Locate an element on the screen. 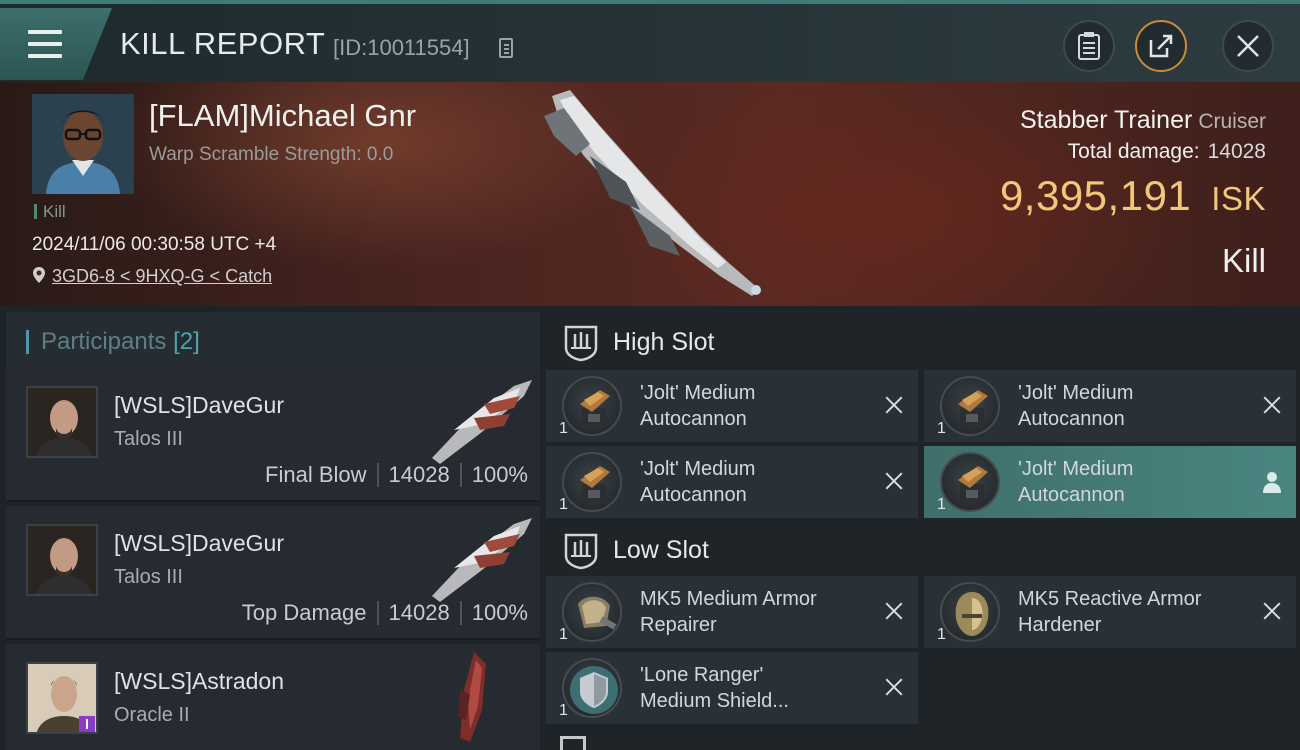  top-bar: KILL REPORT [ID:10011554] is located at coordinates (650, 41).